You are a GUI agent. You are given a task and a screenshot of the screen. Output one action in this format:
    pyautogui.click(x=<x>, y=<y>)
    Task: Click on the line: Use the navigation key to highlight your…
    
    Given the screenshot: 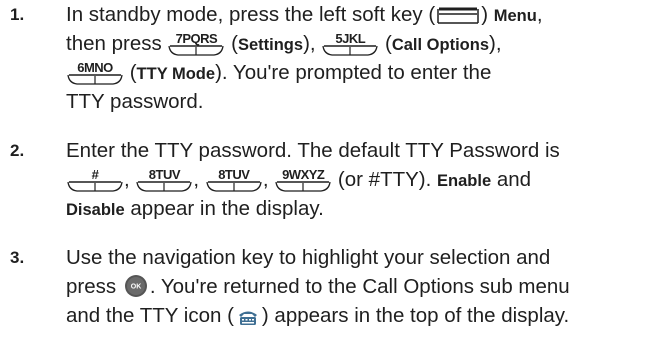 What is the action you would take?
    pyautogui.click(x=353, y=257)
    